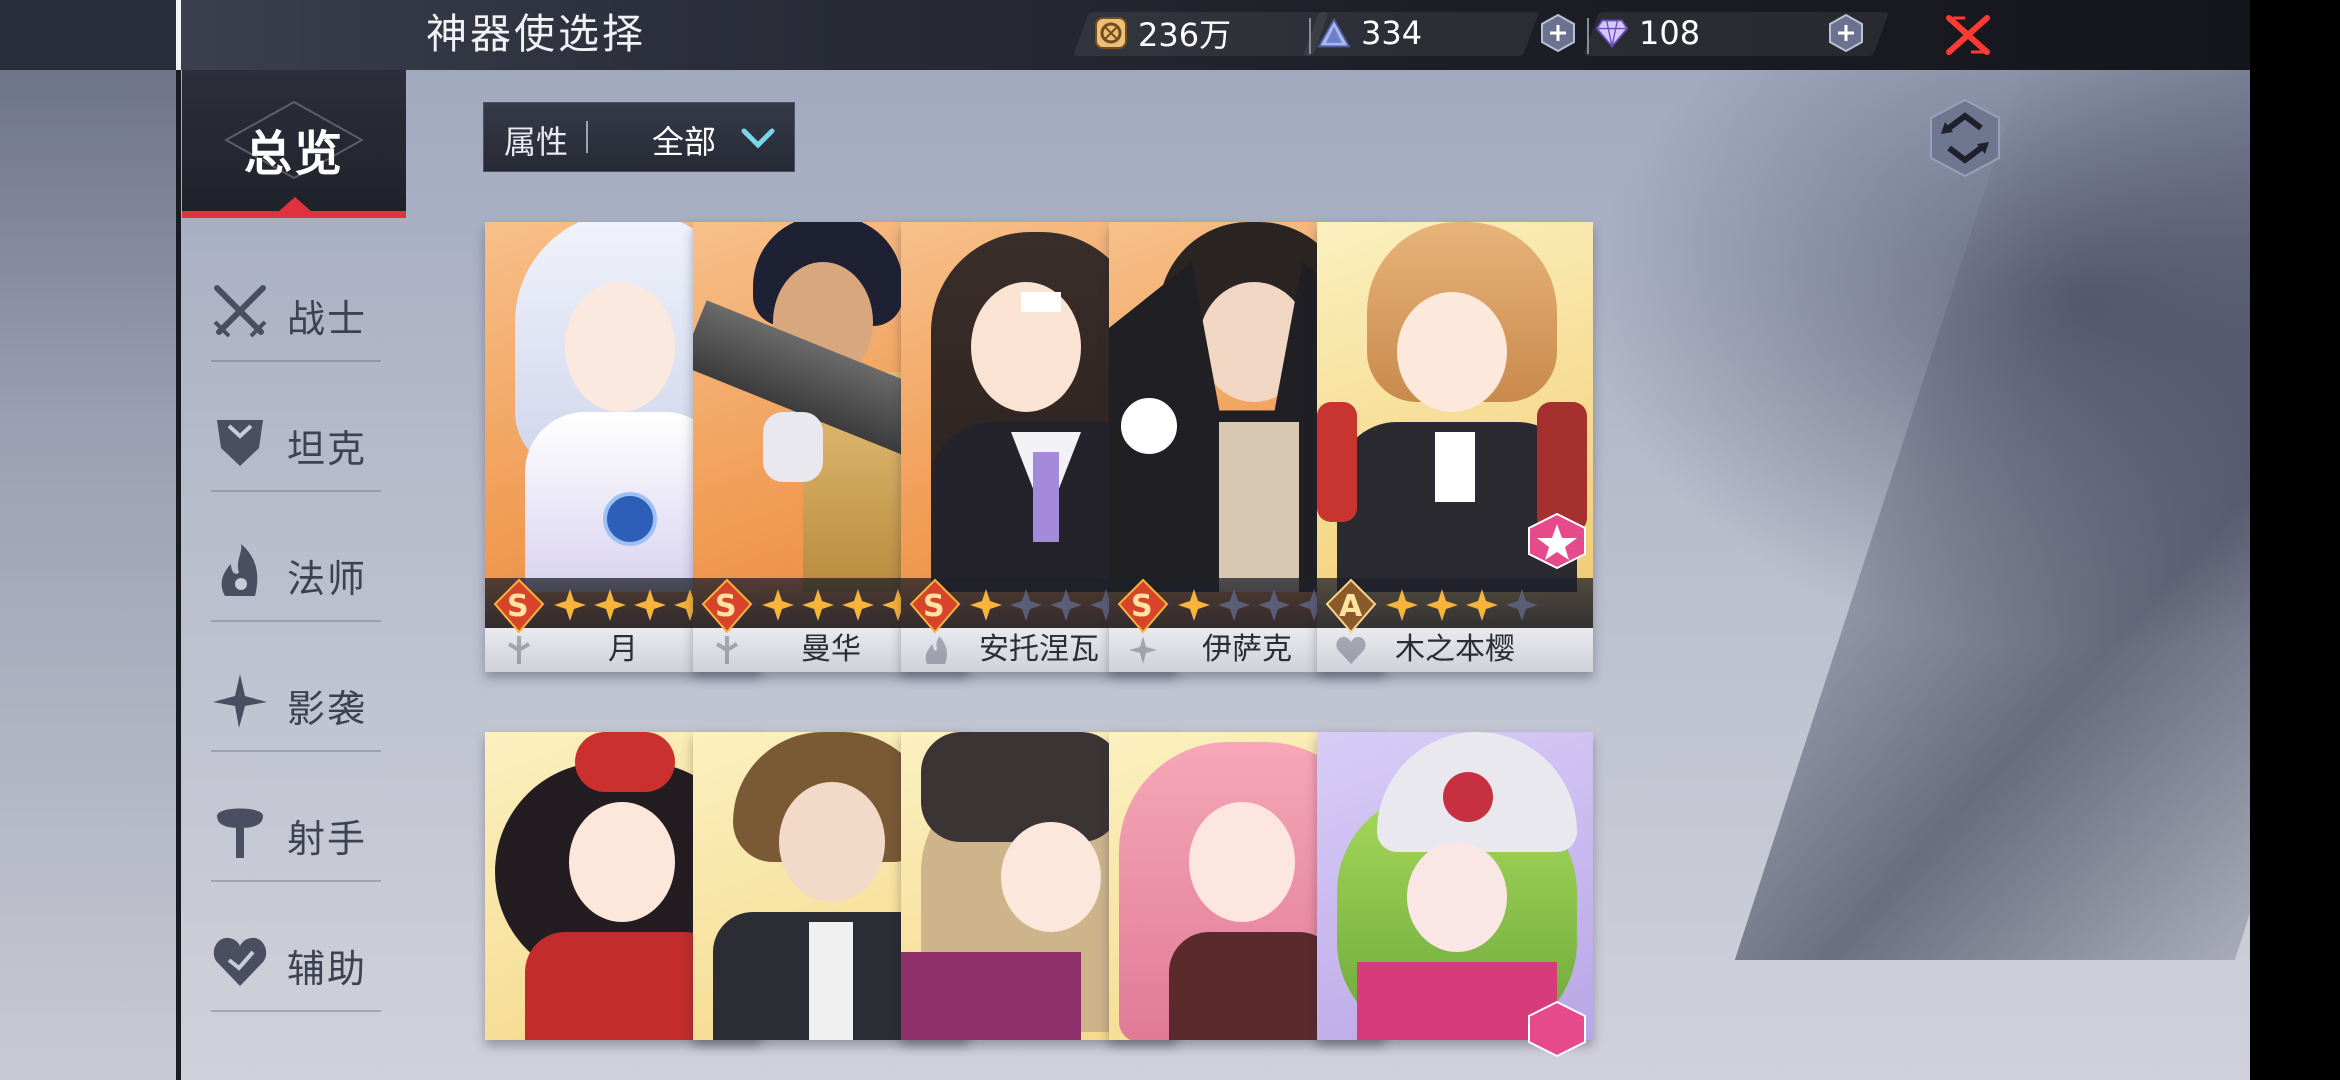  Describe the element at coordinates (1670, 33) in the screenshot. I see `diamond-amount: 108` at that location.